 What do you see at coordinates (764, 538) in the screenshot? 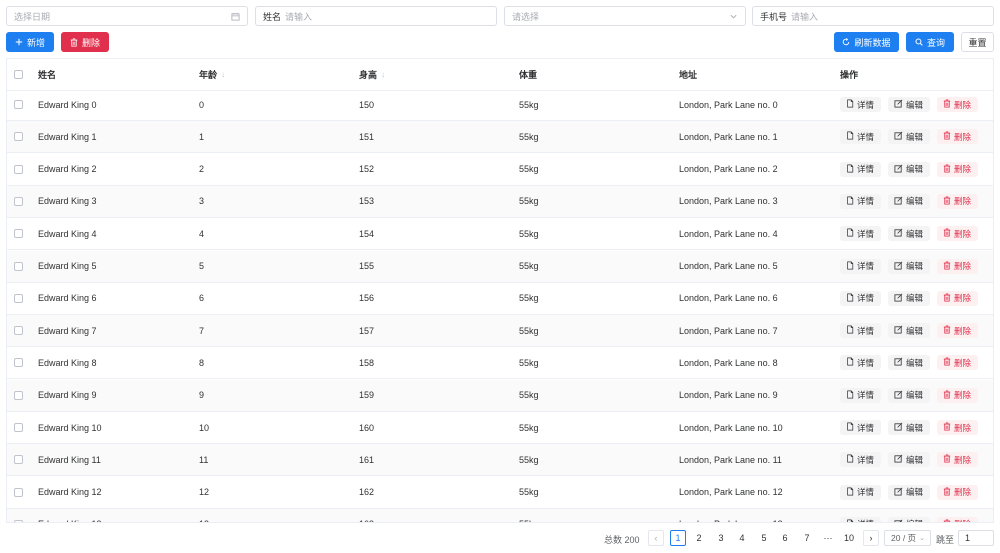
I see `page-number-button: 5` at bounding box center [764, 538].